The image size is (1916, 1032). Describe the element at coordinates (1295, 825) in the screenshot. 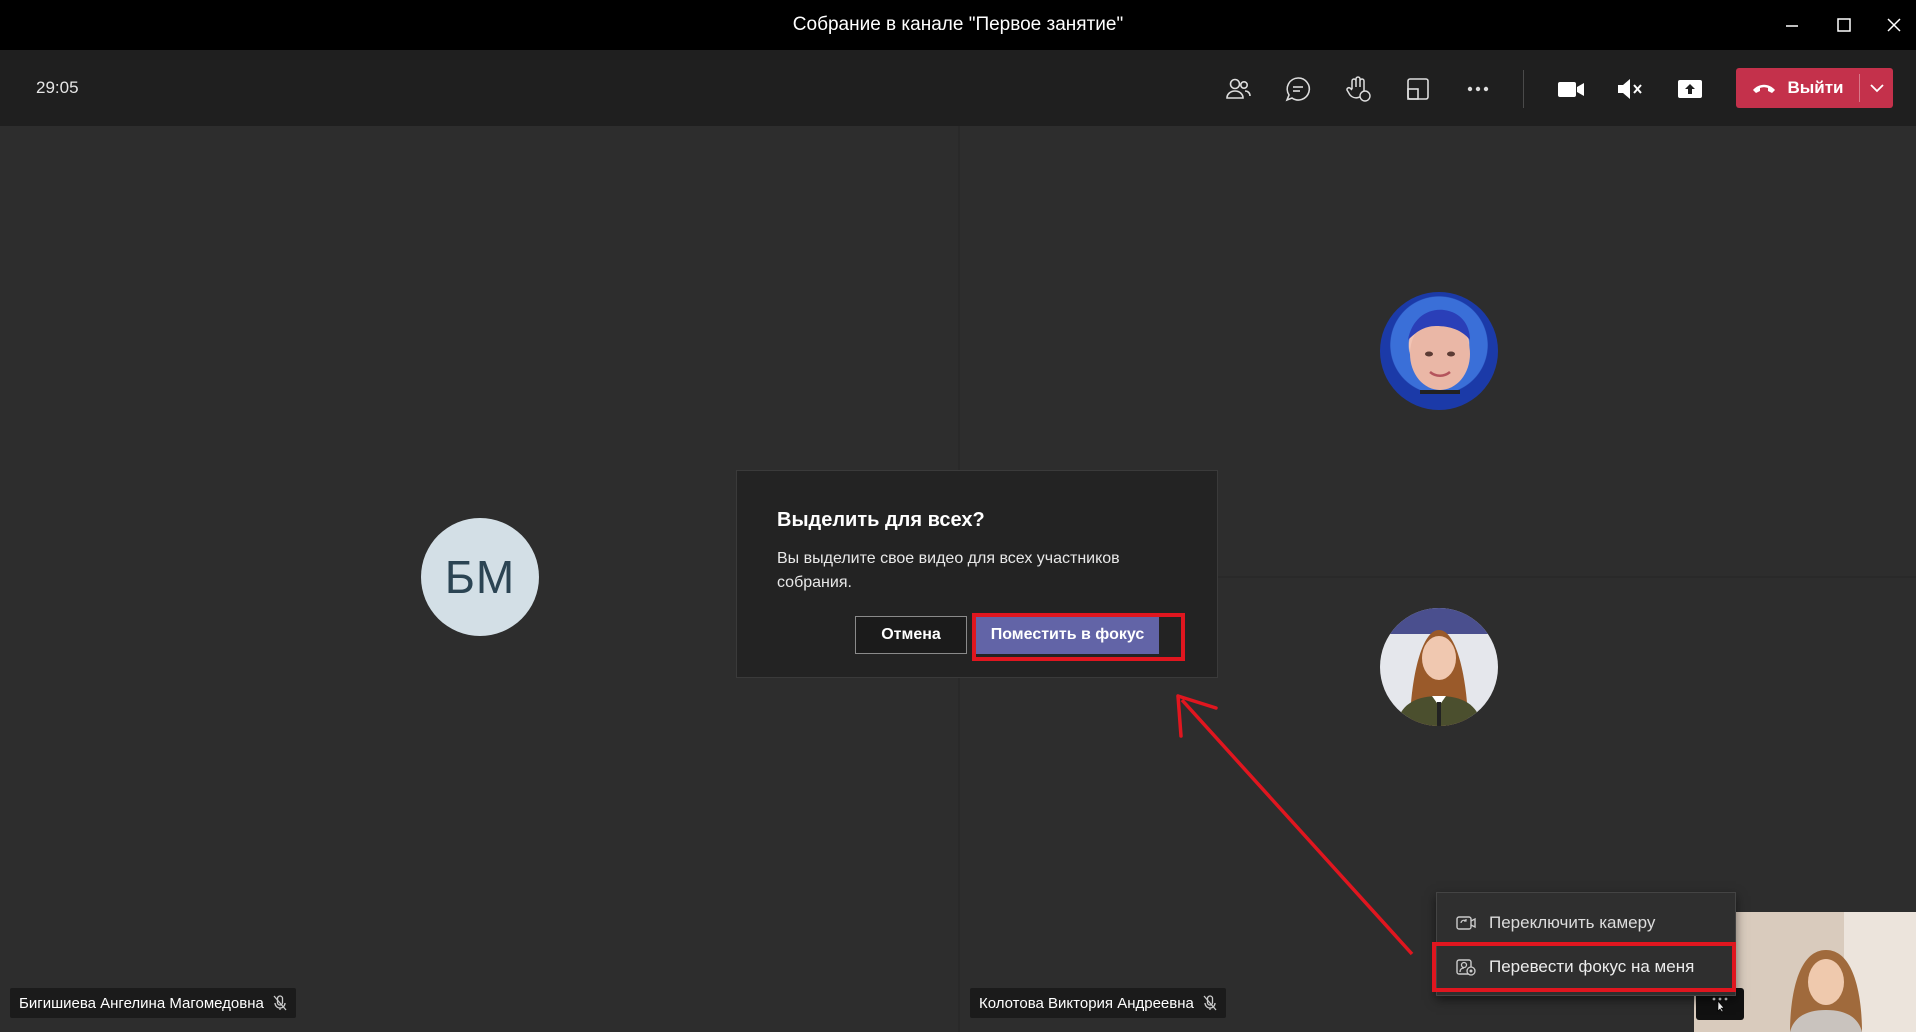

I see `annotation-arrow` at that location.